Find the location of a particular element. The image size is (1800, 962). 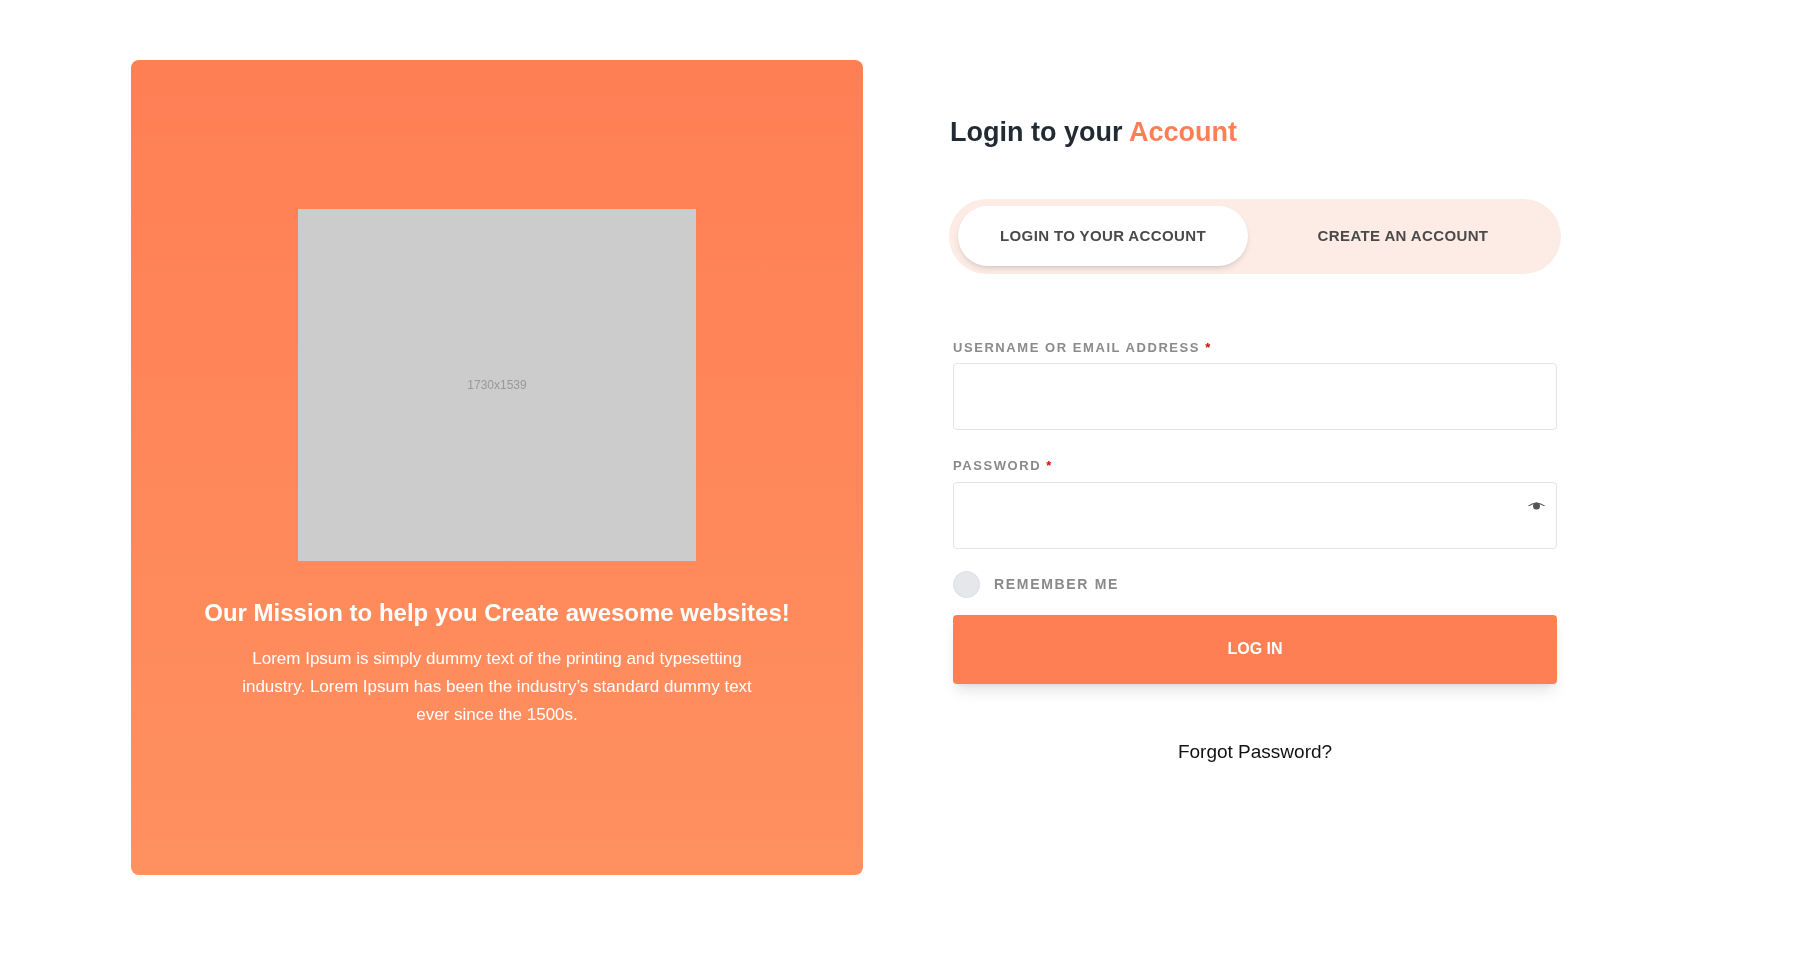

forgot-password-link: Forgot Password? is located at coordinates (1255, 751).